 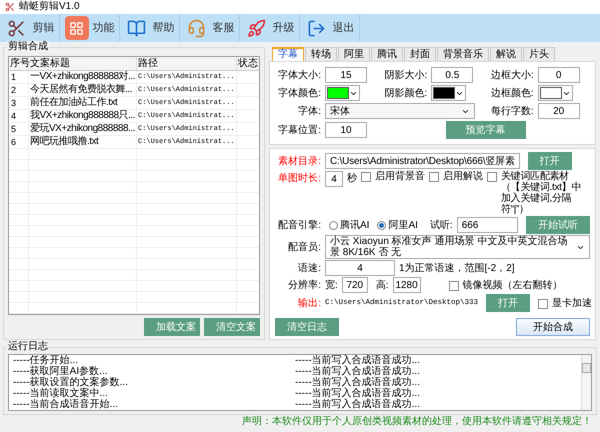 I want to click on group-title: 运行日志, so click(x=28, y=347).